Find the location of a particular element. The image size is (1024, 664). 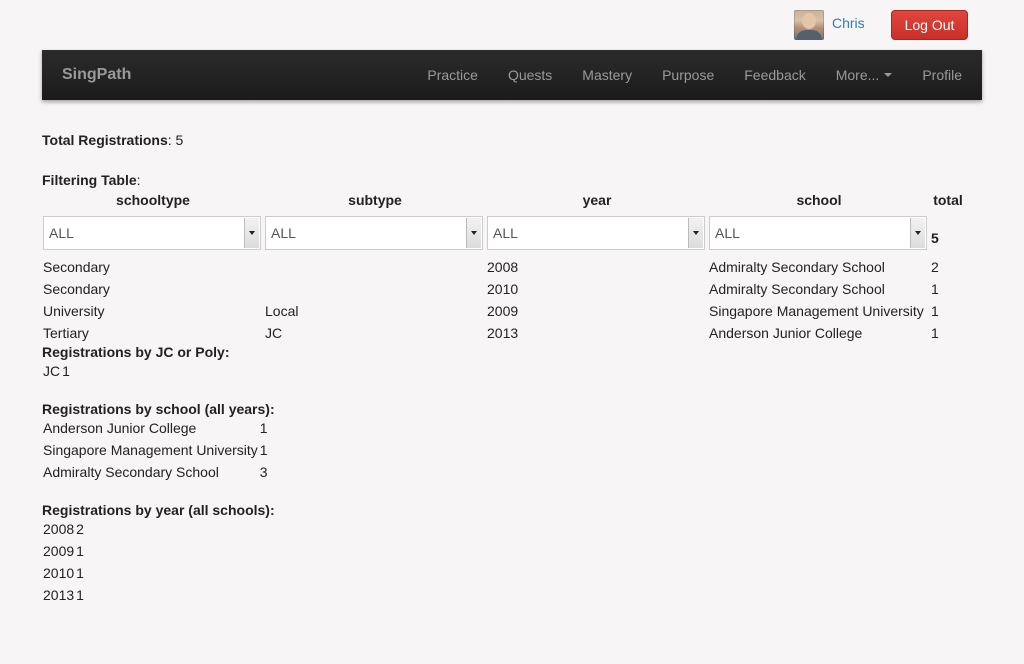

total-registrations-label: Total Registrations is located at coordinates (105, 140).